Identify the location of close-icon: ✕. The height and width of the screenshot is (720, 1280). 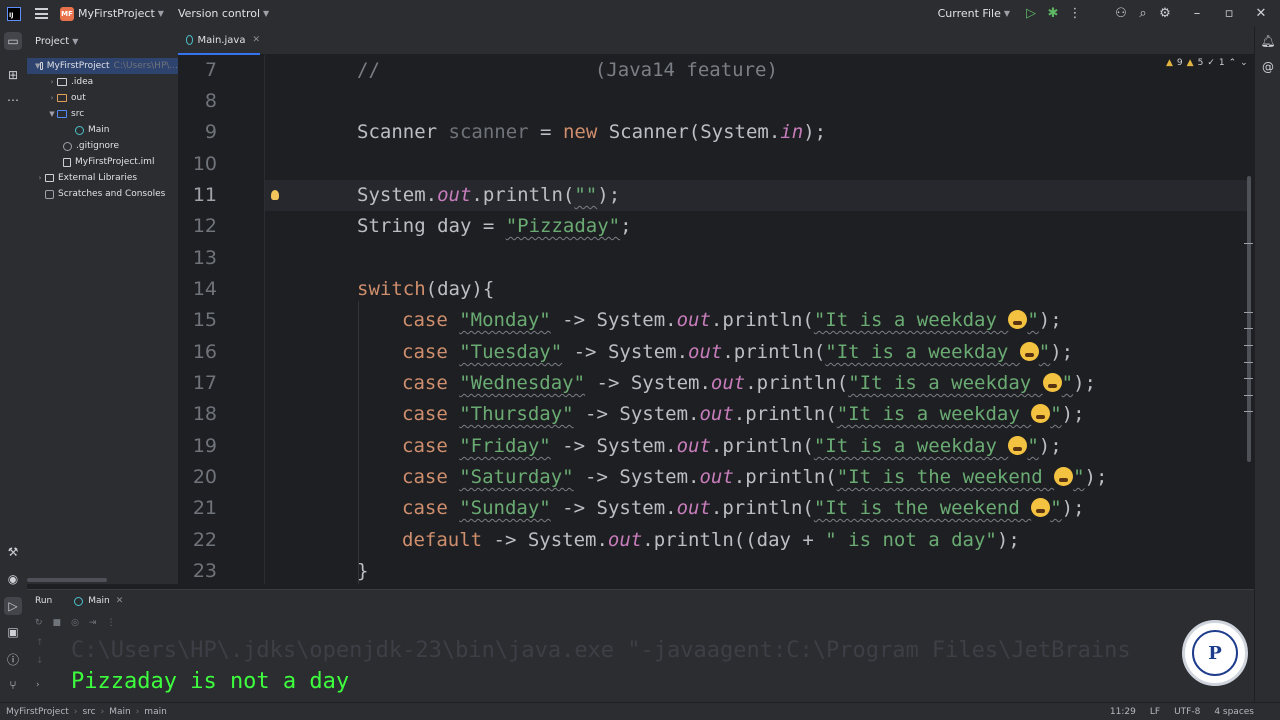
(1261, 13).